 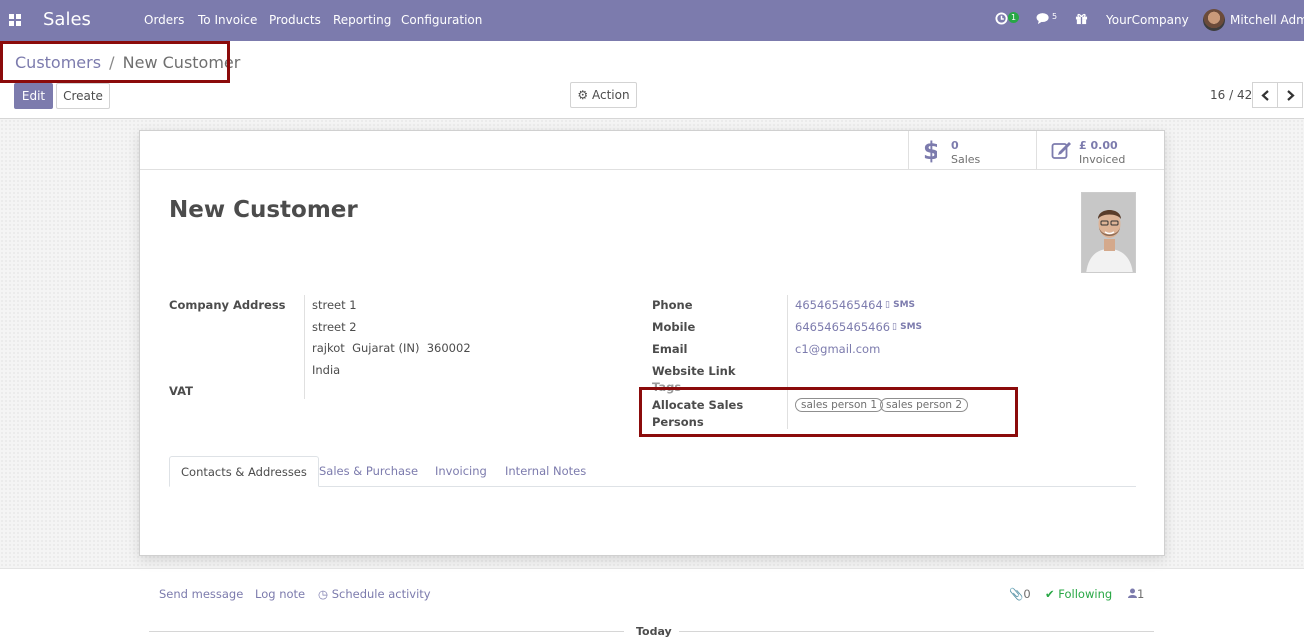 I want to click on today-separator-right, so click(x=916, y=631).